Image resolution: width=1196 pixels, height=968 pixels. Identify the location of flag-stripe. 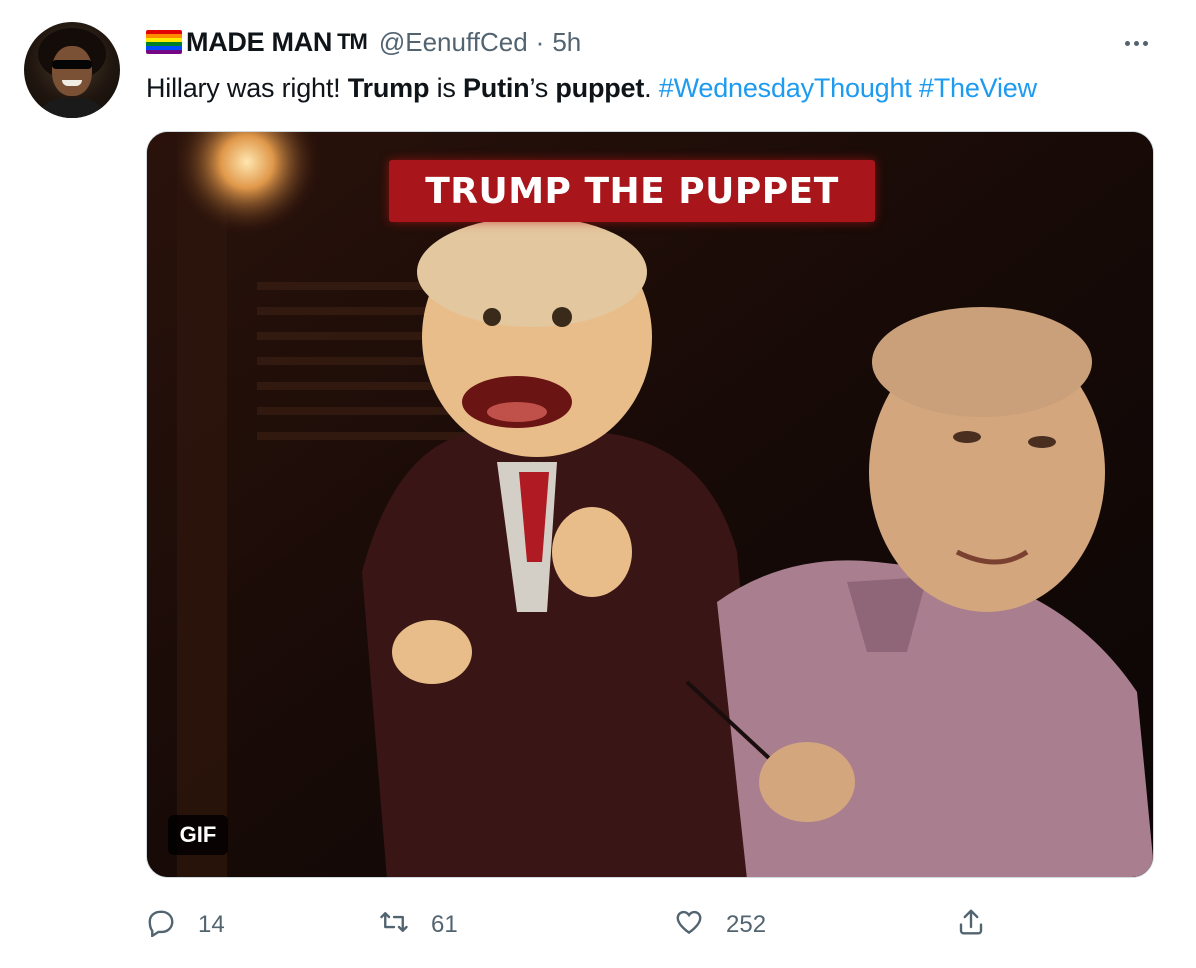
(164, 52).